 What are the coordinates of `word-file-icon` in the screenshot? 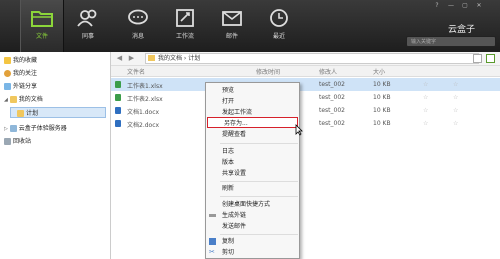 It's located at (118, 123).